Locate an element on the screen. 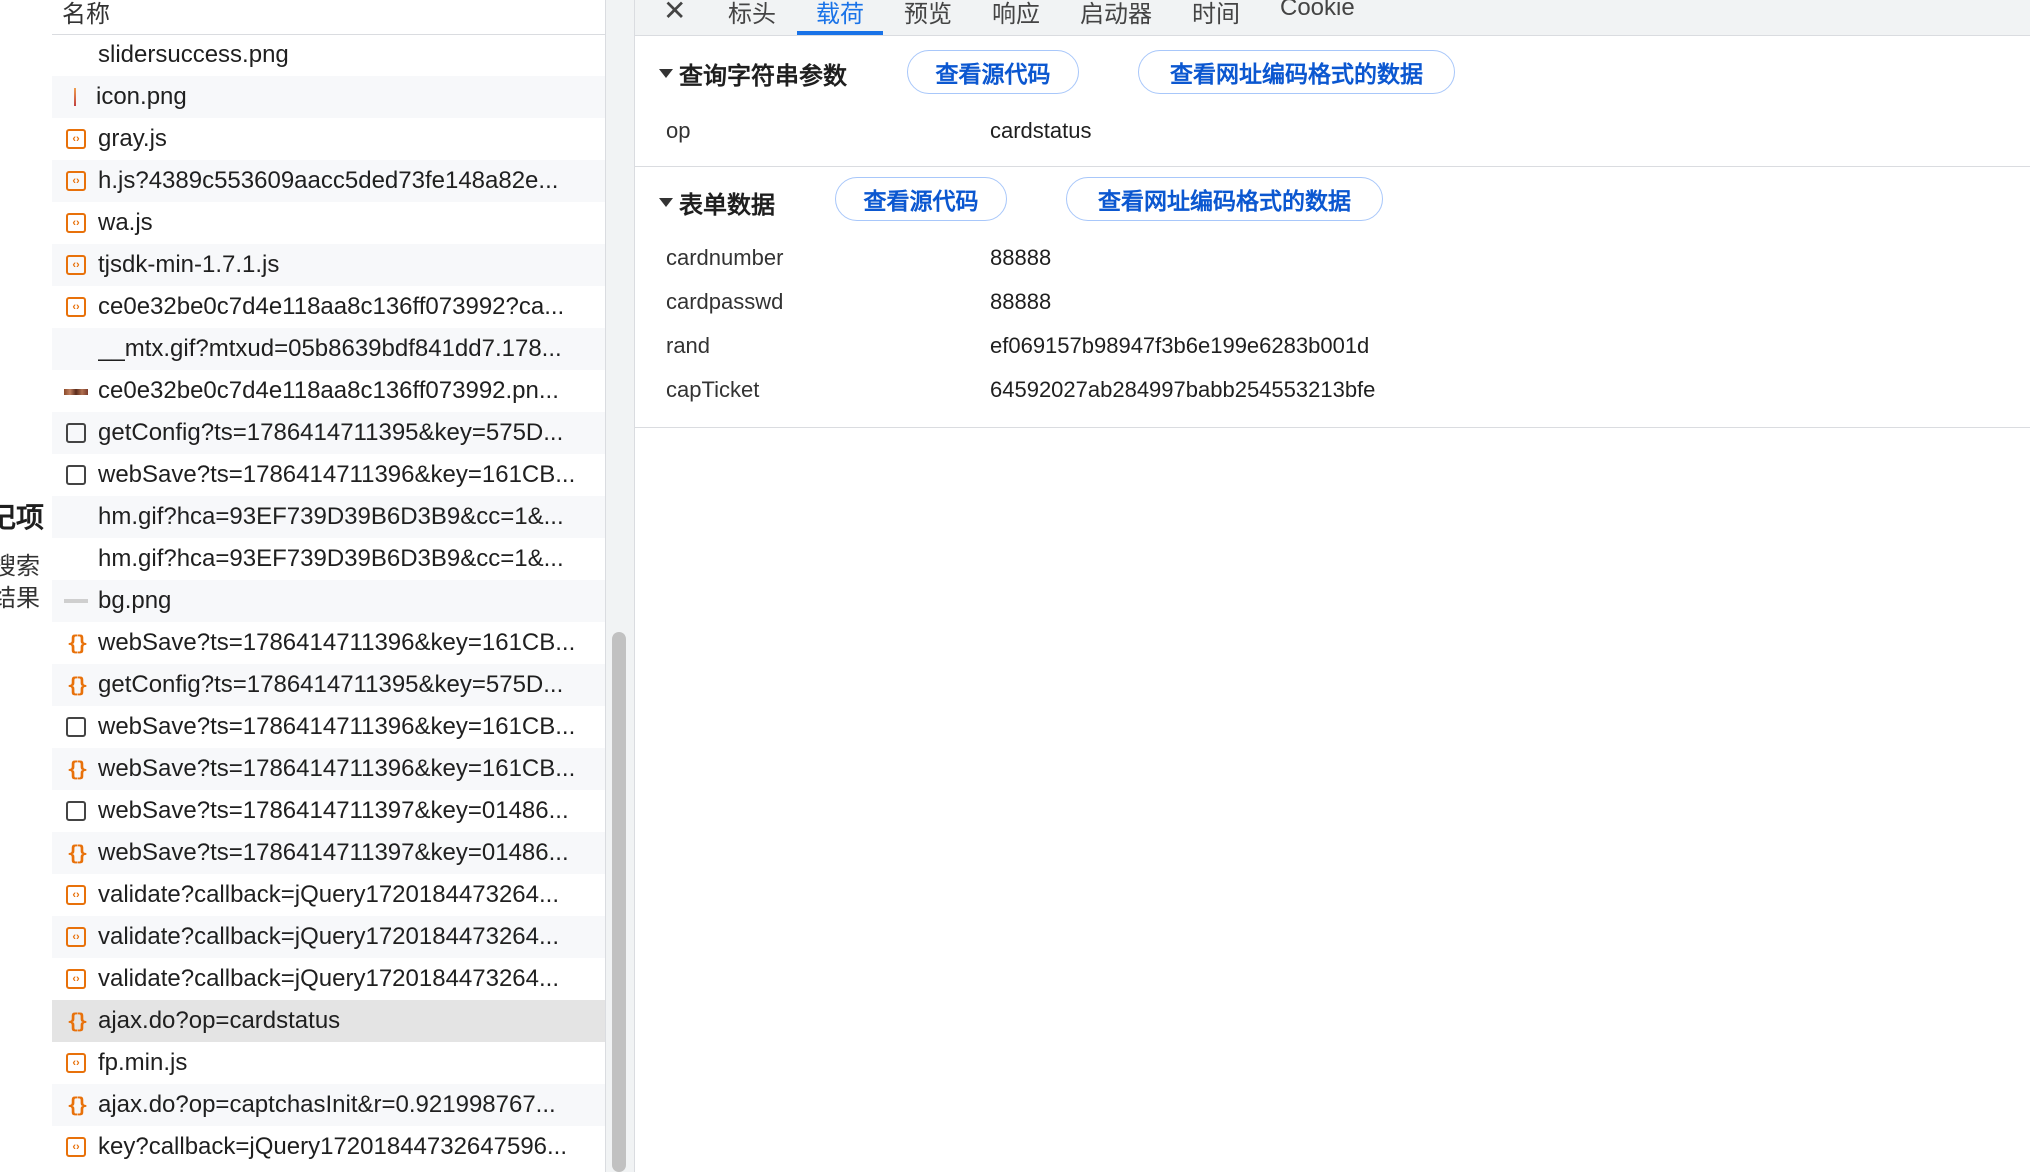 This screenshot has width=2030, height=1172. request-name: tjsdk-min-1.7.1.js is located at coordinates (189, 264).